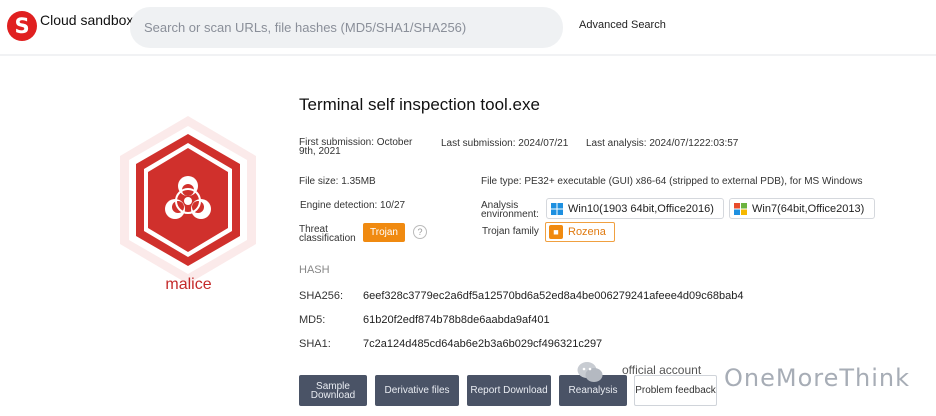 The height and width of the screenshot is (416, 936). What do you see at coordinates (622, 25) in the screenshot?
I see `advanced-search-link: Advanced Search` at bounding box center [622, 25].